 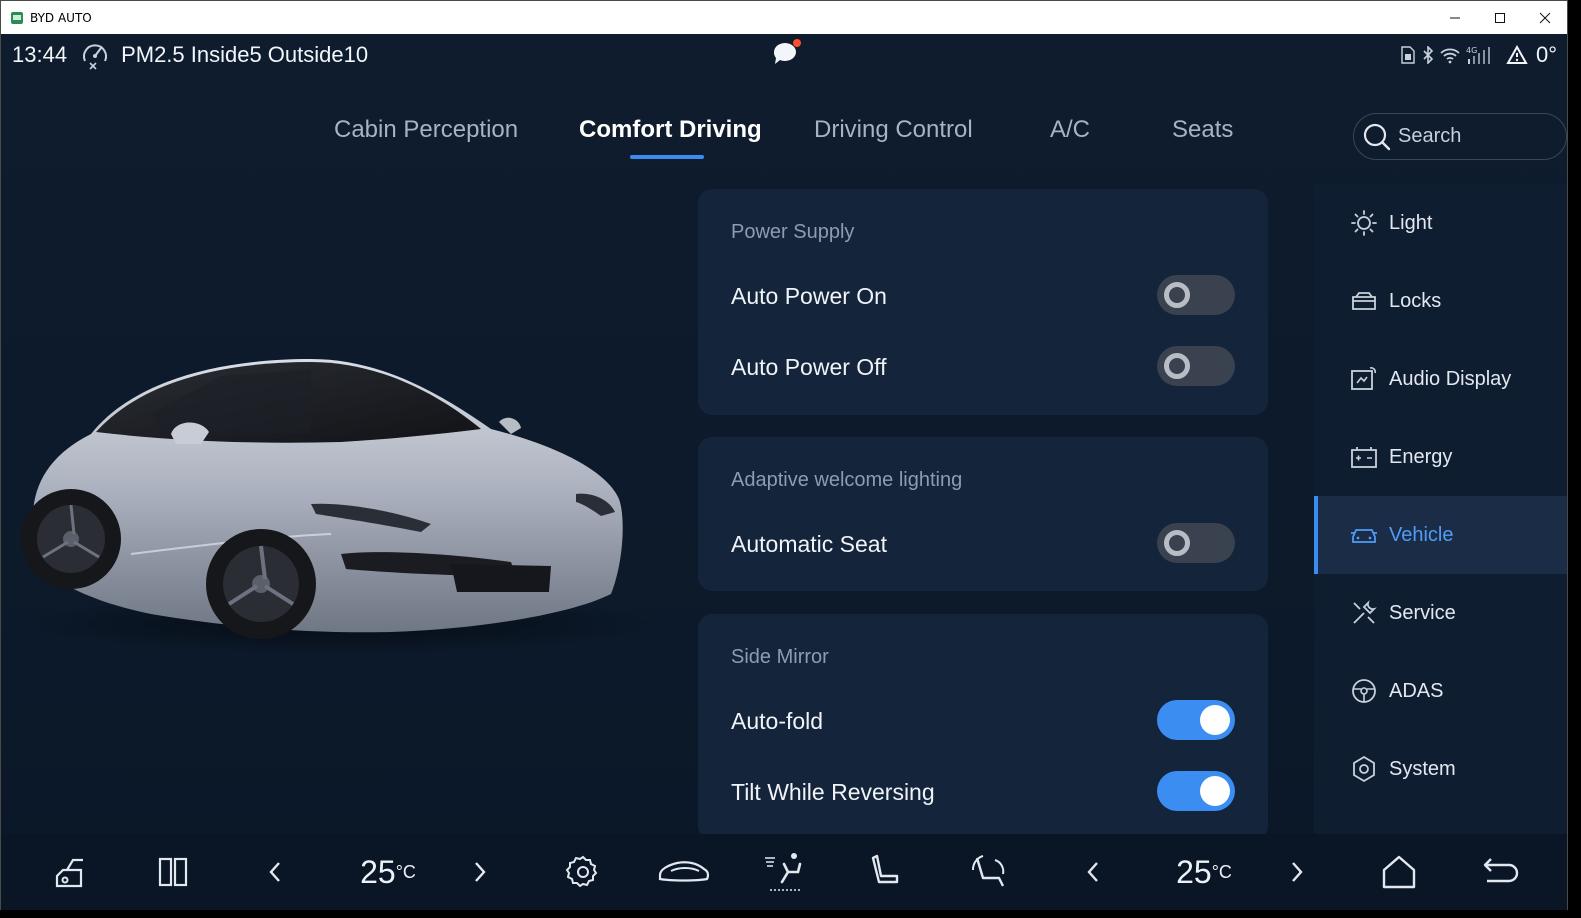 I want to click on tab-driving-control: Driving Control, so click(x=893, y=130).